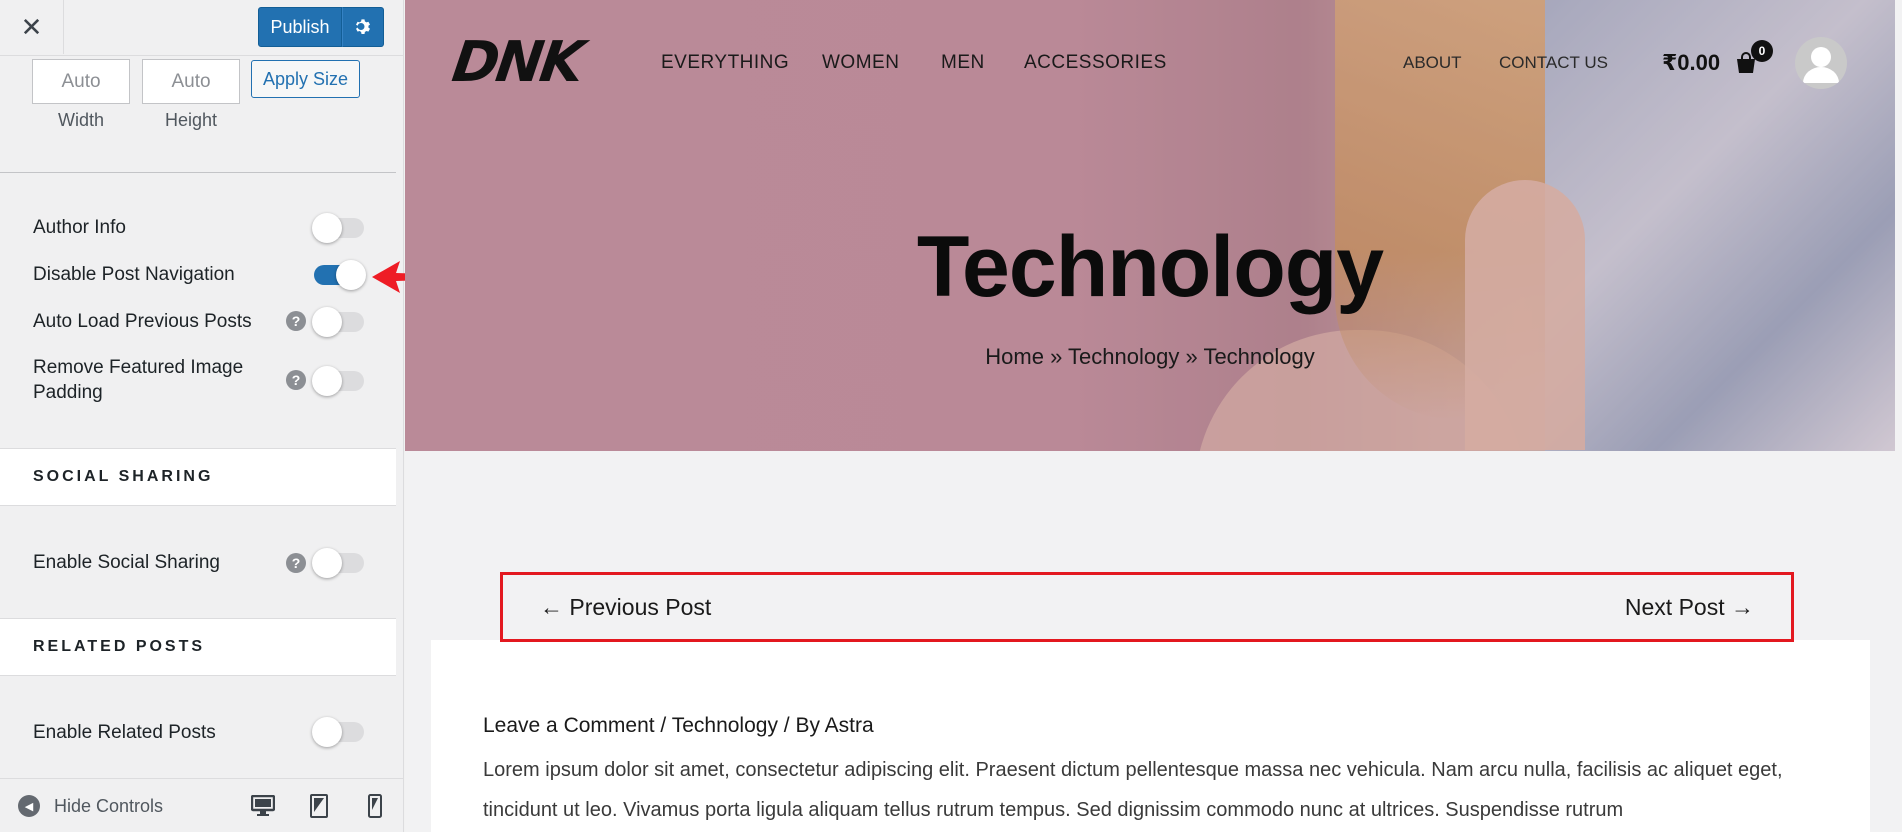 The width and height of the screenshot is (1902, 832). Describe the element at coordinates (142, 321) in the screenshot. I see `auto-load-previous-posts-label: Auto Load Previous Posts` at that location.